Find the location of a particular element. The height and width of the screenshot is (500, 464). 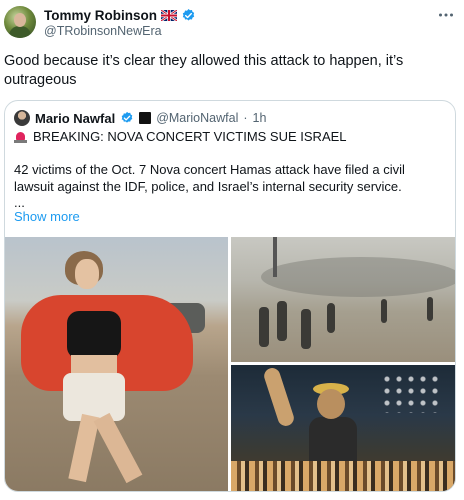

show-more-link: Show more is located at coordinates (47, 216).